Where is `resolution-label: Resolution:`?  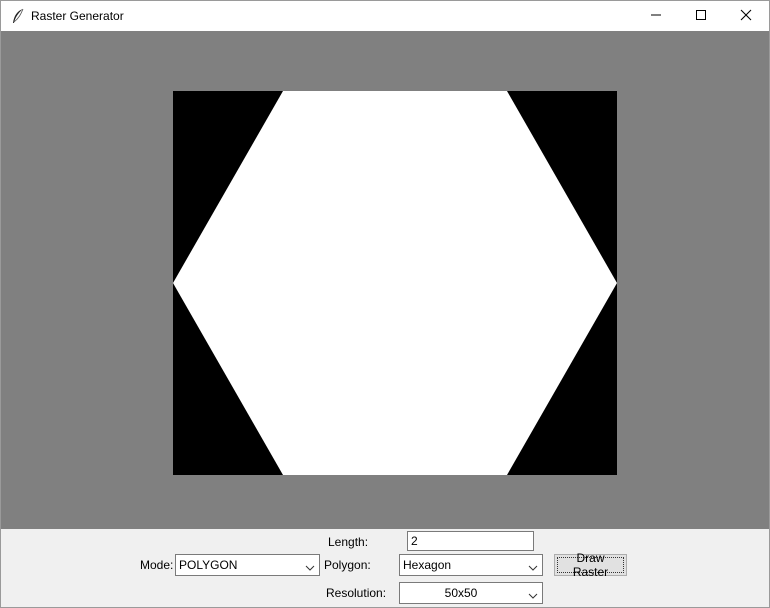 resolution-label: Resolution: is located at coordinates (356, 593).